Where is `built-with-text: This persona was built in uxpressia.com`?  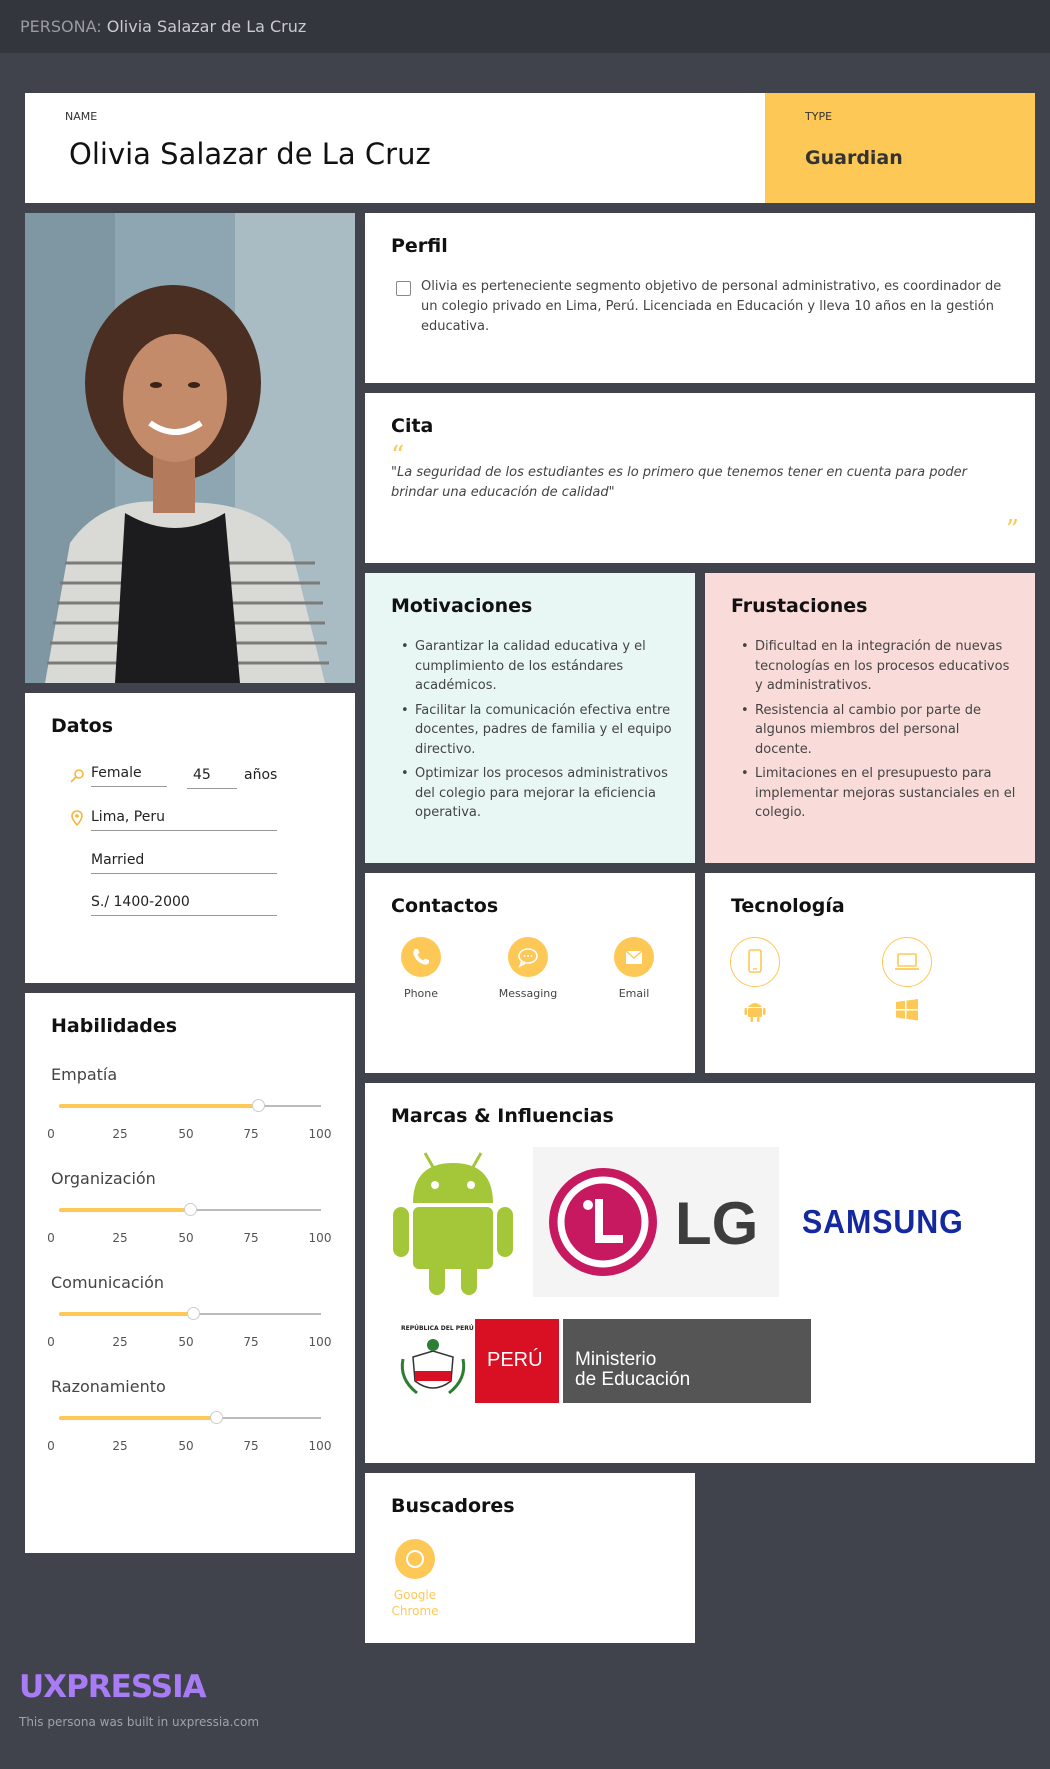
built-with-text: This persona was built in uxpressia.com is located at coordinates (139, 1722).